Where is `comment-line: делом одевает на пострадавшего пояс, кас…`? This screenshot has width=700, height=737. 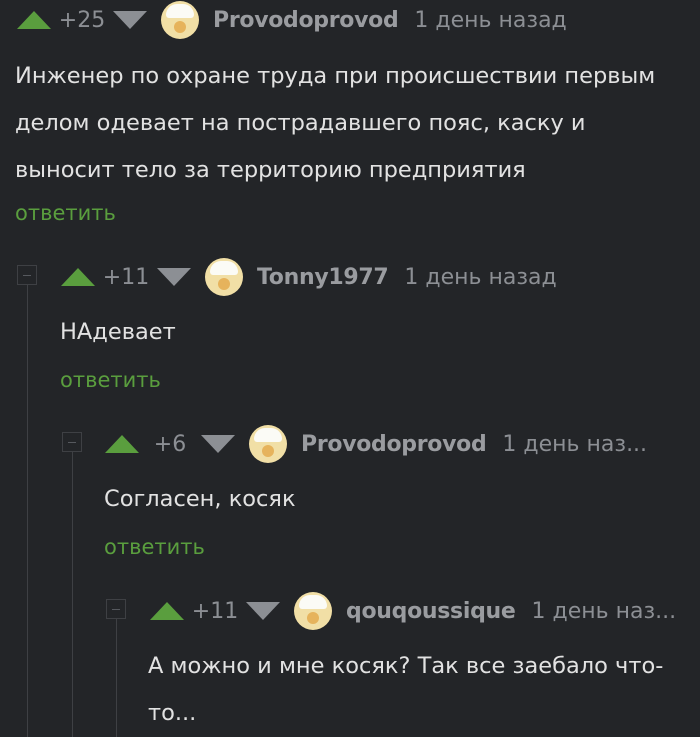 comment-line: делом одевает на пострадавшего пояс, кас… is located at coordinates (300, 123).